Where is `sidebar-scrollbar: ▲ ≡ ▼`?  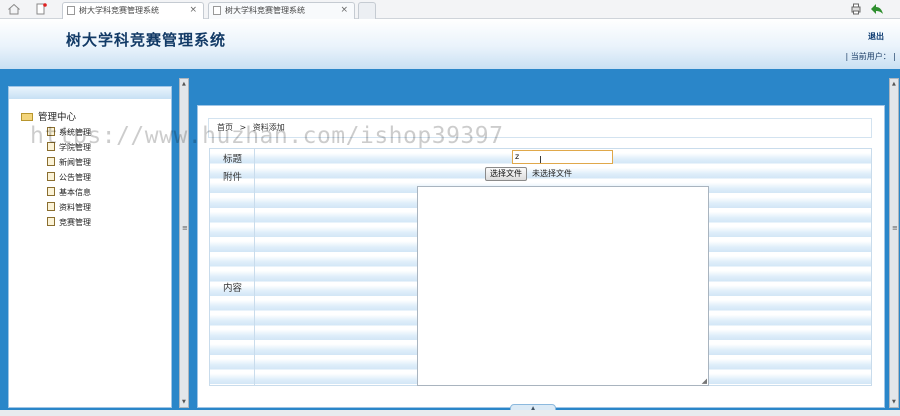
sidebar-scrollbar: ▲ ≡ ▼ is located at coordinates (184, 243).